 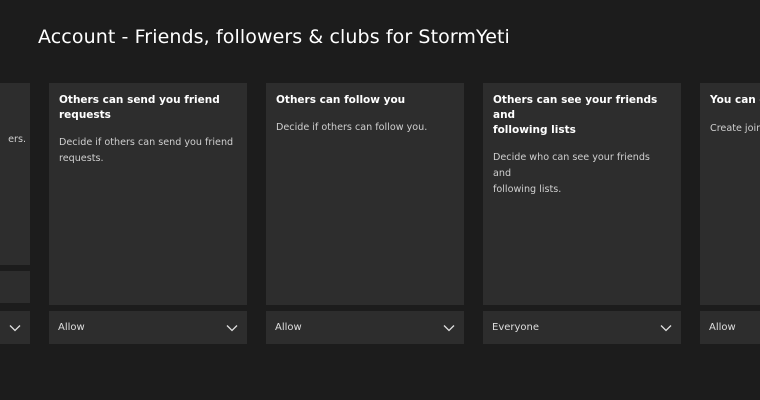 I want to click on clubs-dropdown: Allow, so click(x=730, y=327).